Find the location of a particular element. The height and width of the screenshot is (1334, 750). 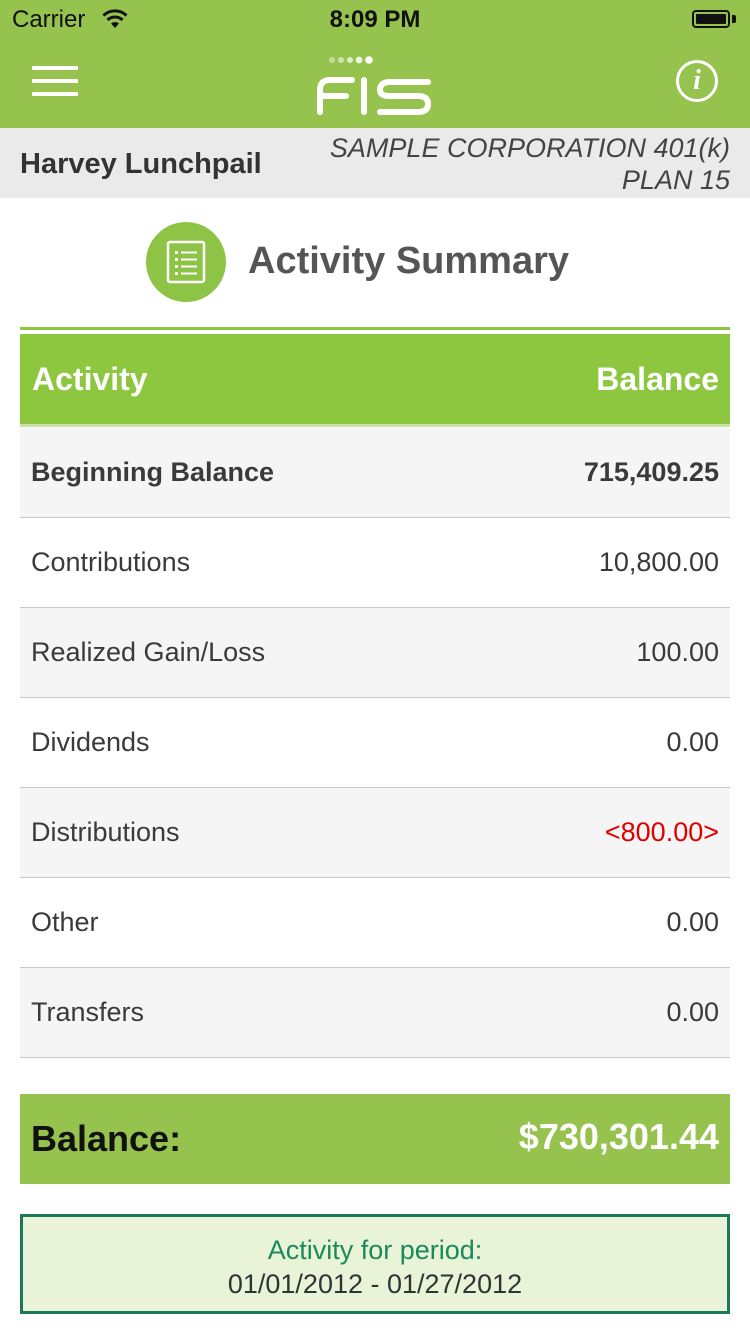

table-divider is located at coordinates (375, 328).